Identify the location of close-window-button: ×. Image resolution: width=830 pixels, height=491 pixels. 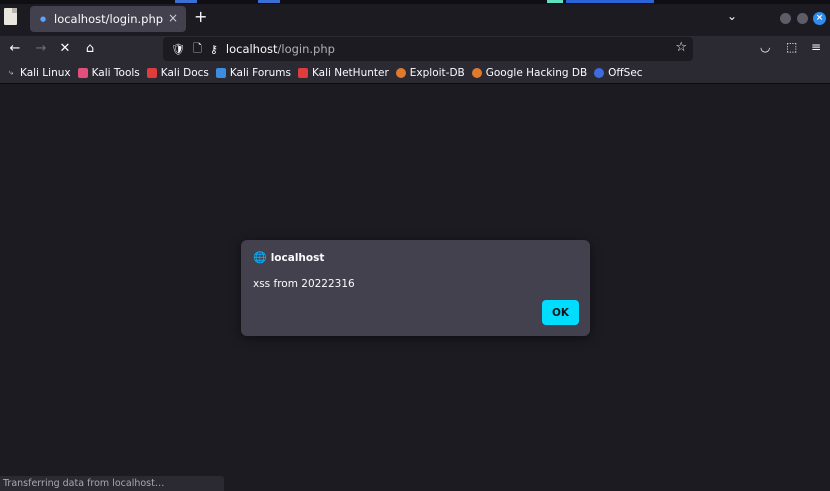
(819, 18).